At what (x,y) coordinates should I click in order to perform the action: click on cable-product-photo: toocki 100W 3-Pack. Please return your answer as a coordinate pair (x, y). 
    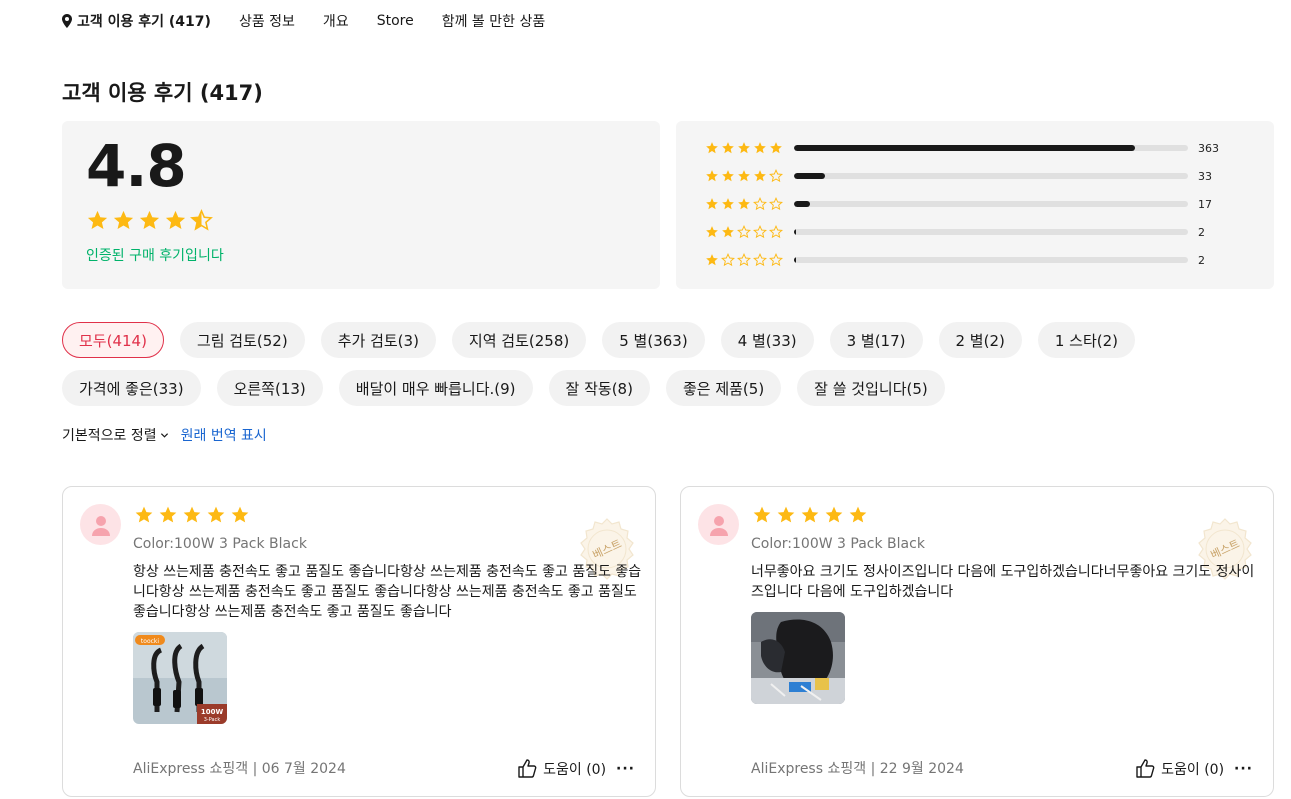
    Looking at the image, I should click on (180, 678).